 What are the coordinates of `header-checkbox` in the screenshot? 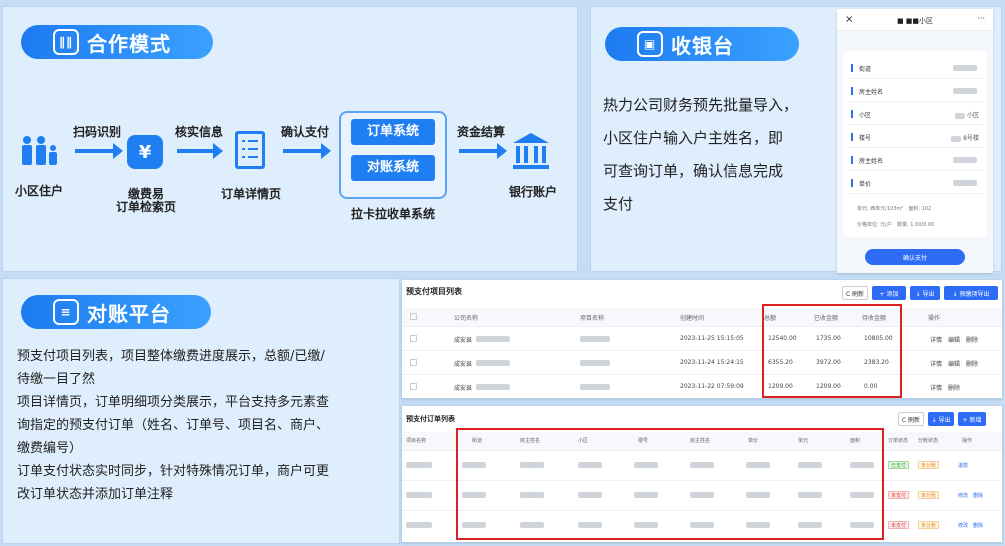 It's located at (413, 316).